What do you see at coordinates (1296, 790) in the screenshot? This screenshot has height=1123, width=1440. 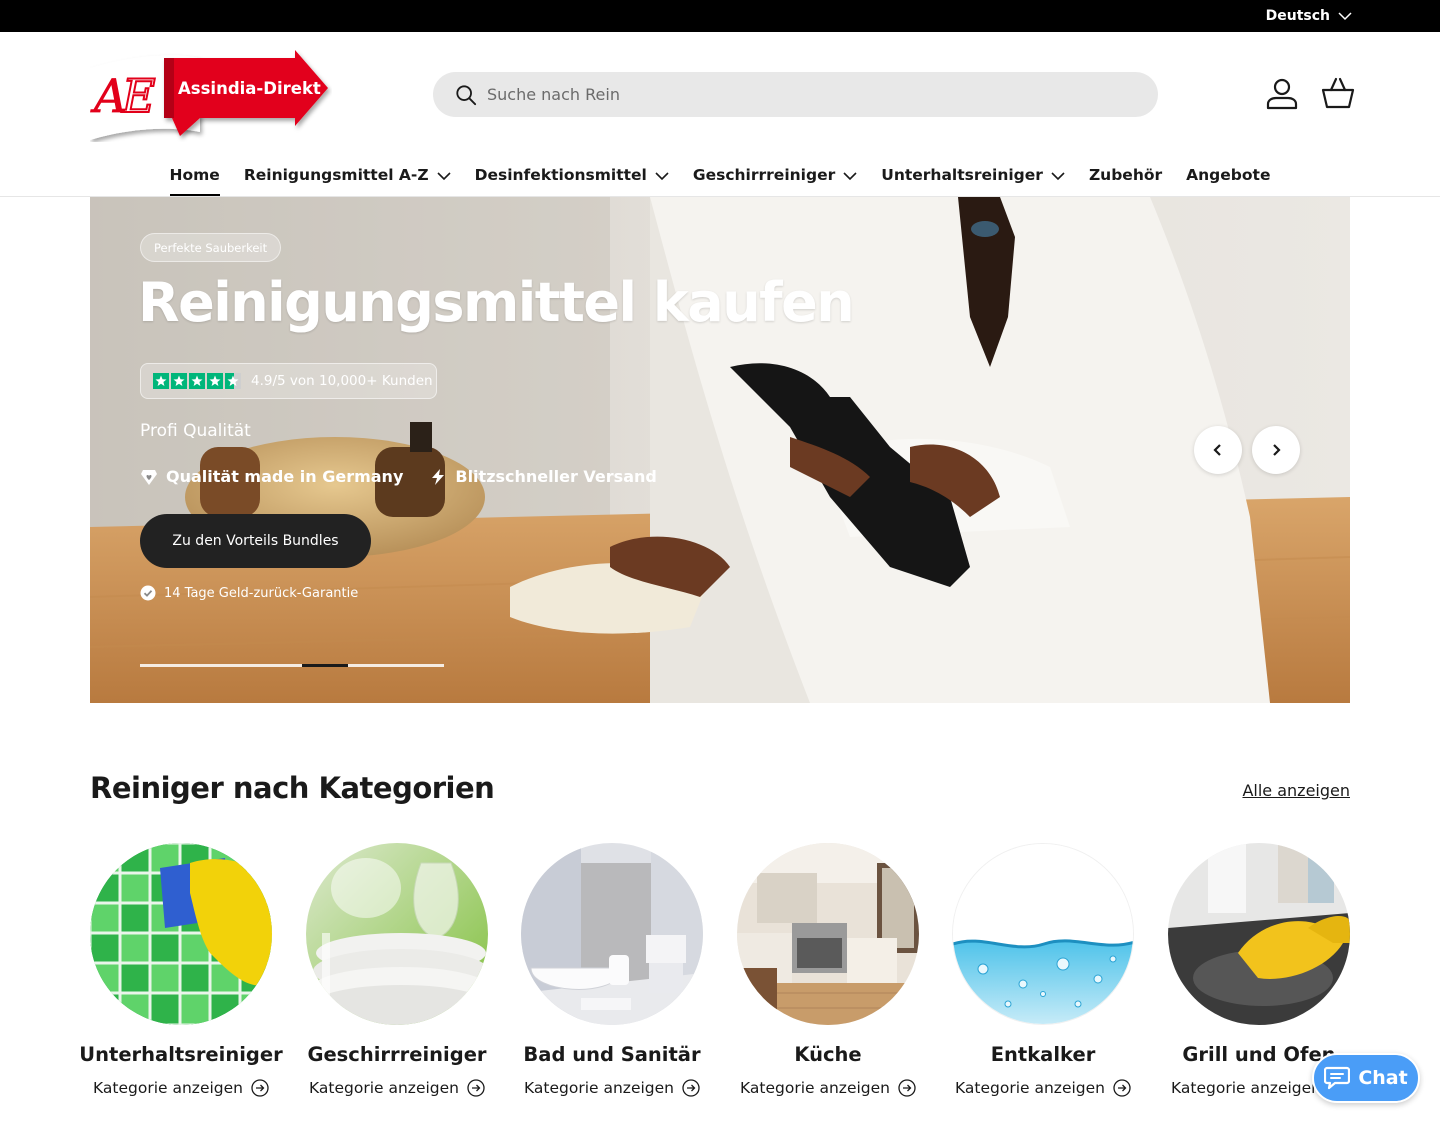 I see `view-all-link: Alle anzeigen` at bounding box center [1296, 790].